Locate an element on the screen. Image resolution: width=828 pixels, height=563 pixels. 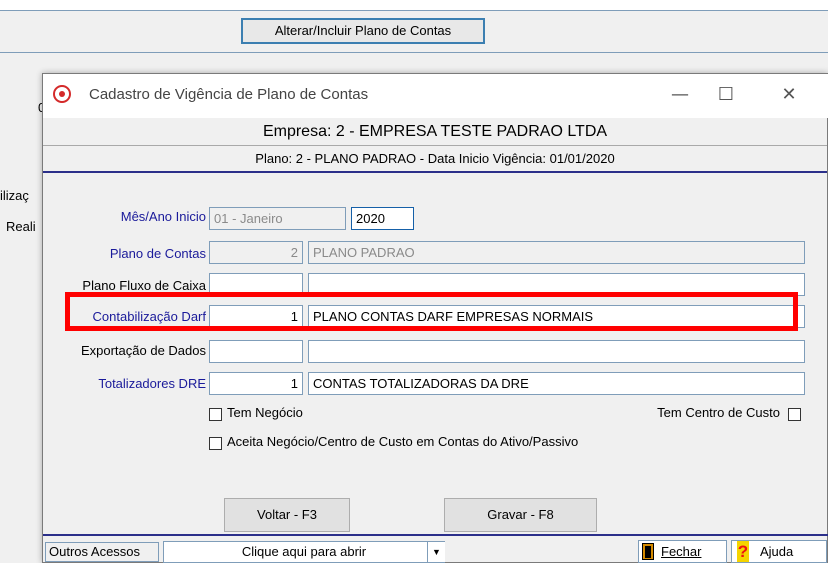
background-fragment-label: Reali is located at coordinates (21, 226).